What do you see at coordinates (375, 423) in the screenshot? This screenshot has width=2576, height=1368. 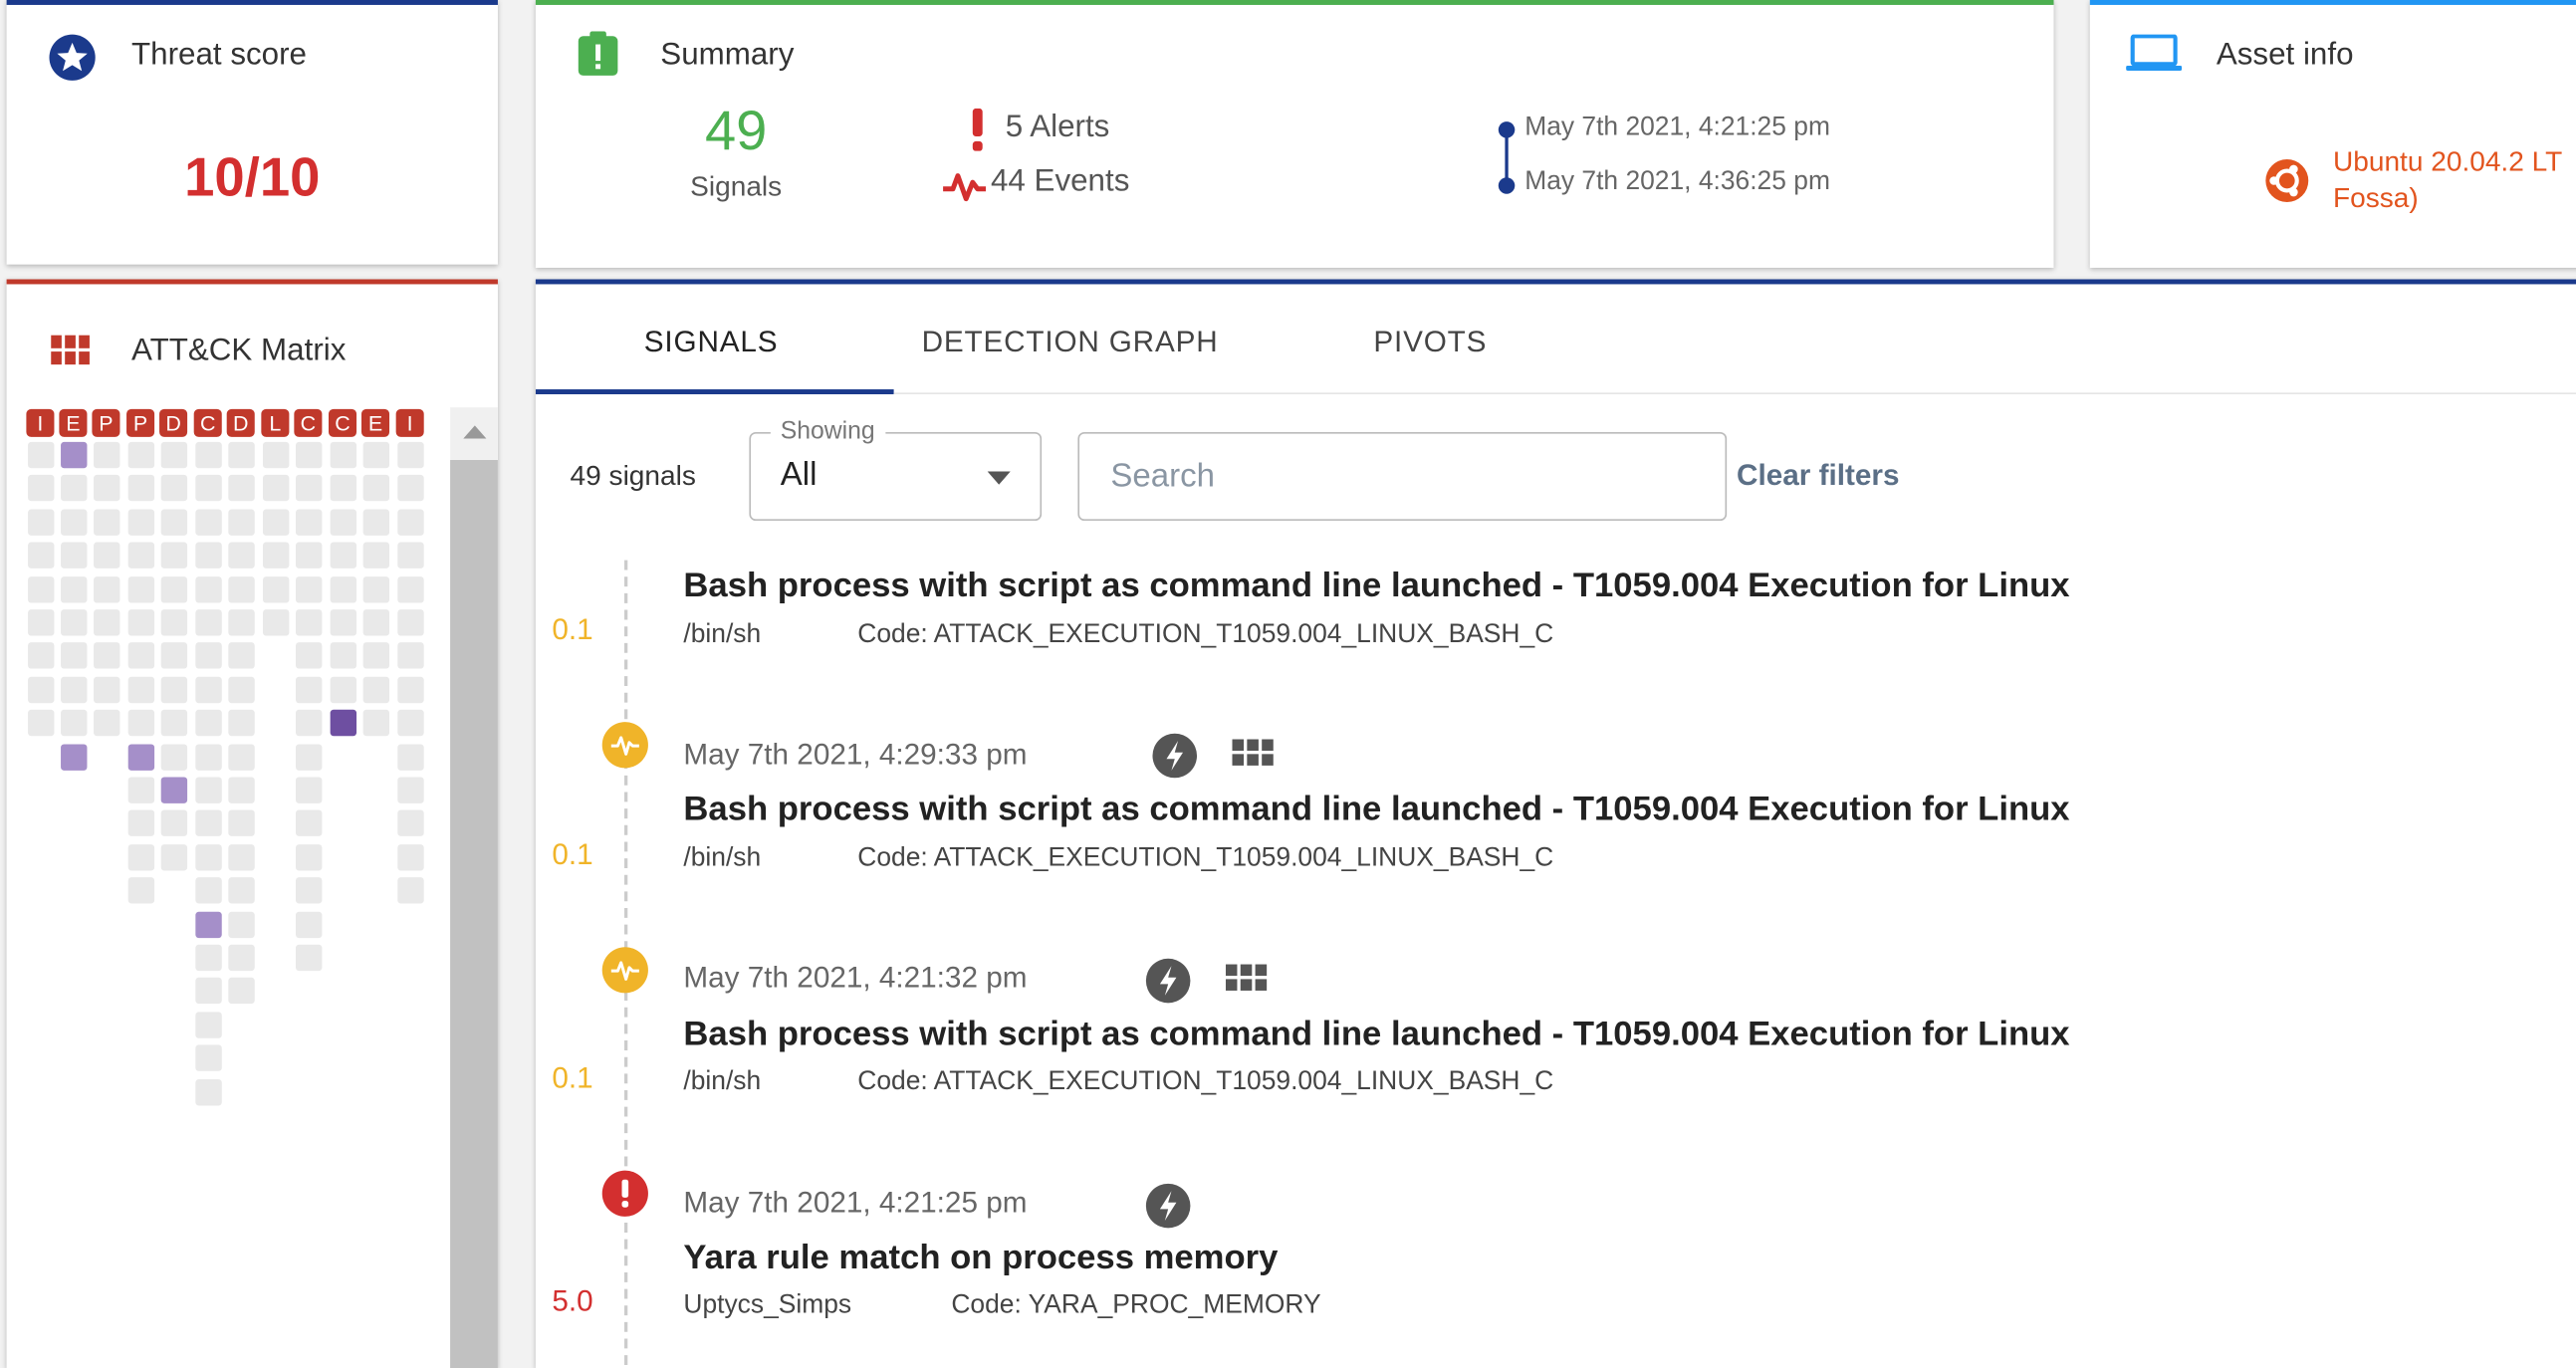 I see `matrix-tactic-header: E` at bounding box center [375, 423].